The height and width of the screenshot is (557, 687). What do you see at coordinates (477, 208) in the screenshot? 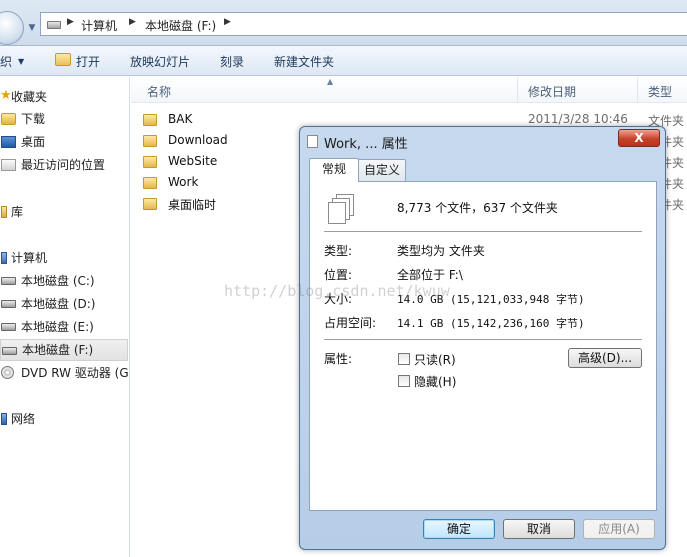
I see `selection-summary: 8,773 个文件，637 个文件夹` at bounding box center [477, 208].